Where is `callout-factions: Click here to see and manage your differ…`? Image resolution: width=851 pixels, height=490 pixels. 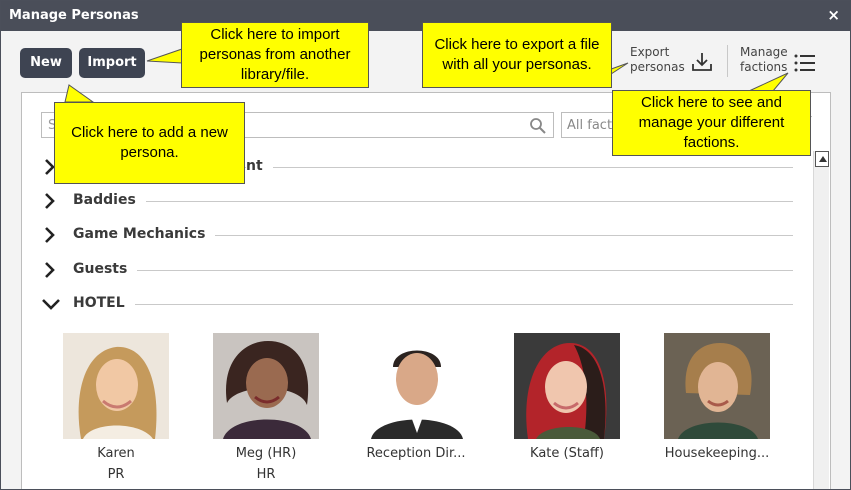 callout-factions: Click here to see and manage your differ… is located at coordinates (711, 123).